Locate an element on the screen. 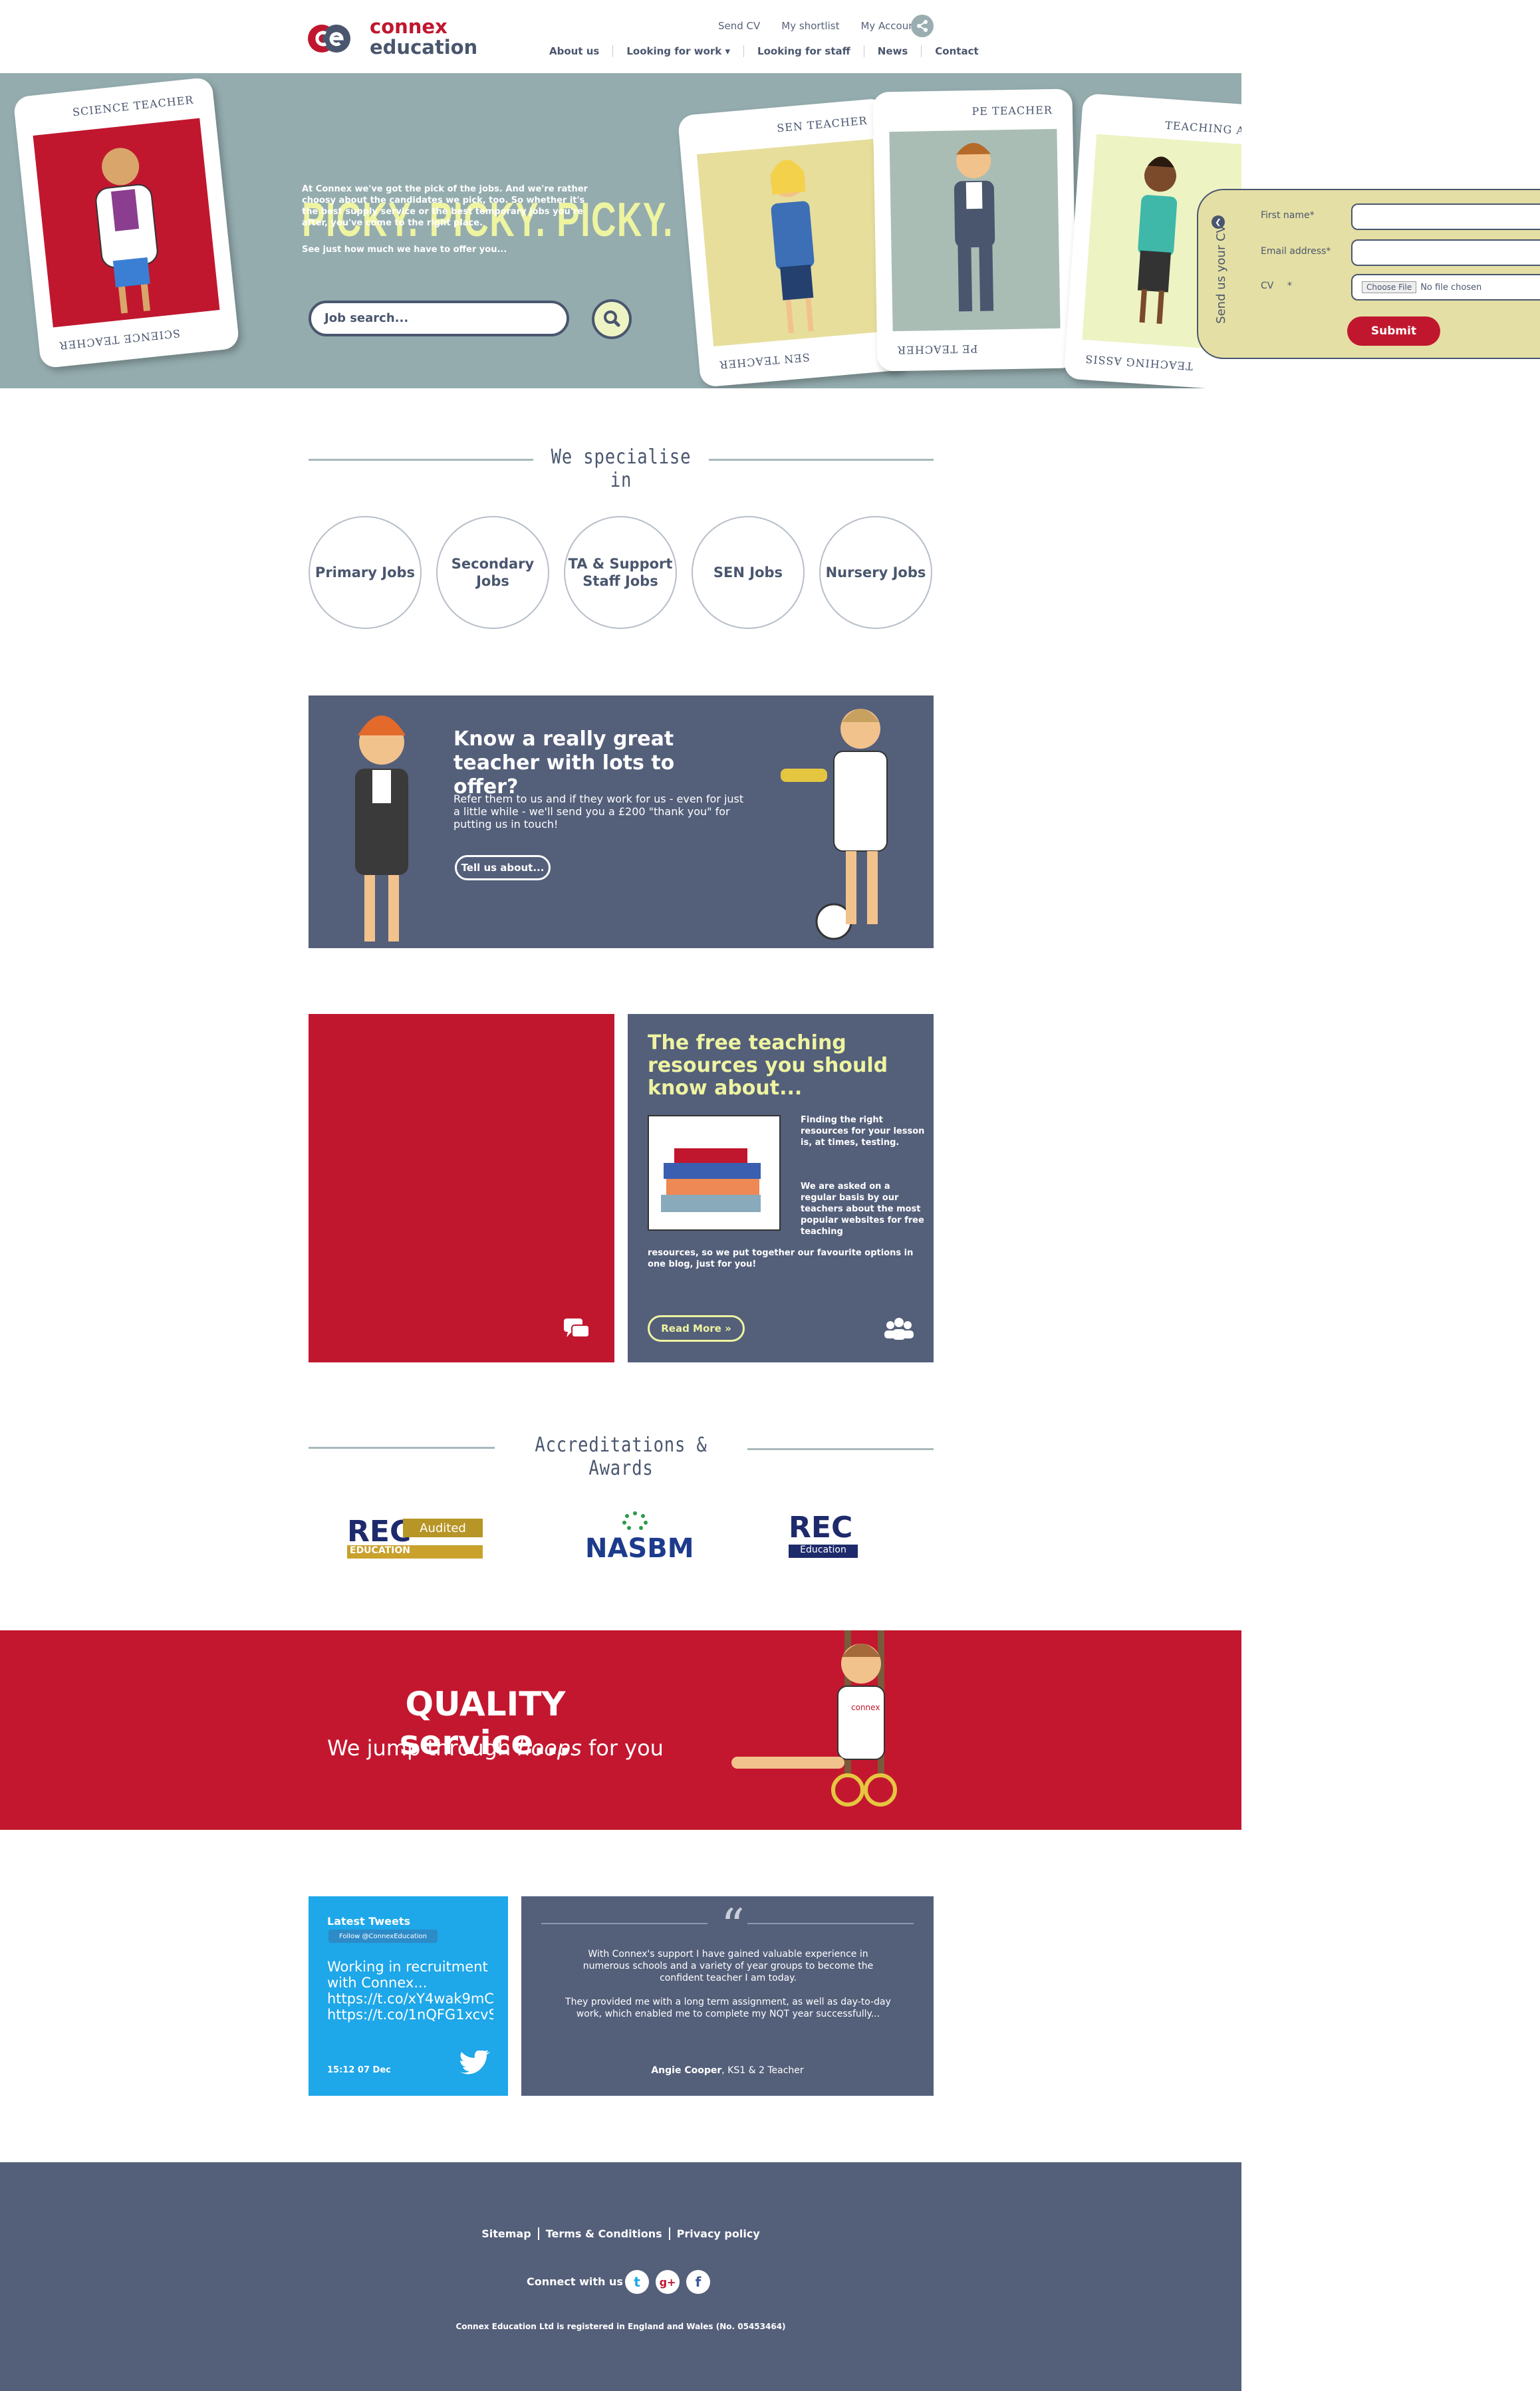 This screenshot has height=2391, width=1540. top-links: Send CV My shortlist My Account is located at coordinates (818, 26).